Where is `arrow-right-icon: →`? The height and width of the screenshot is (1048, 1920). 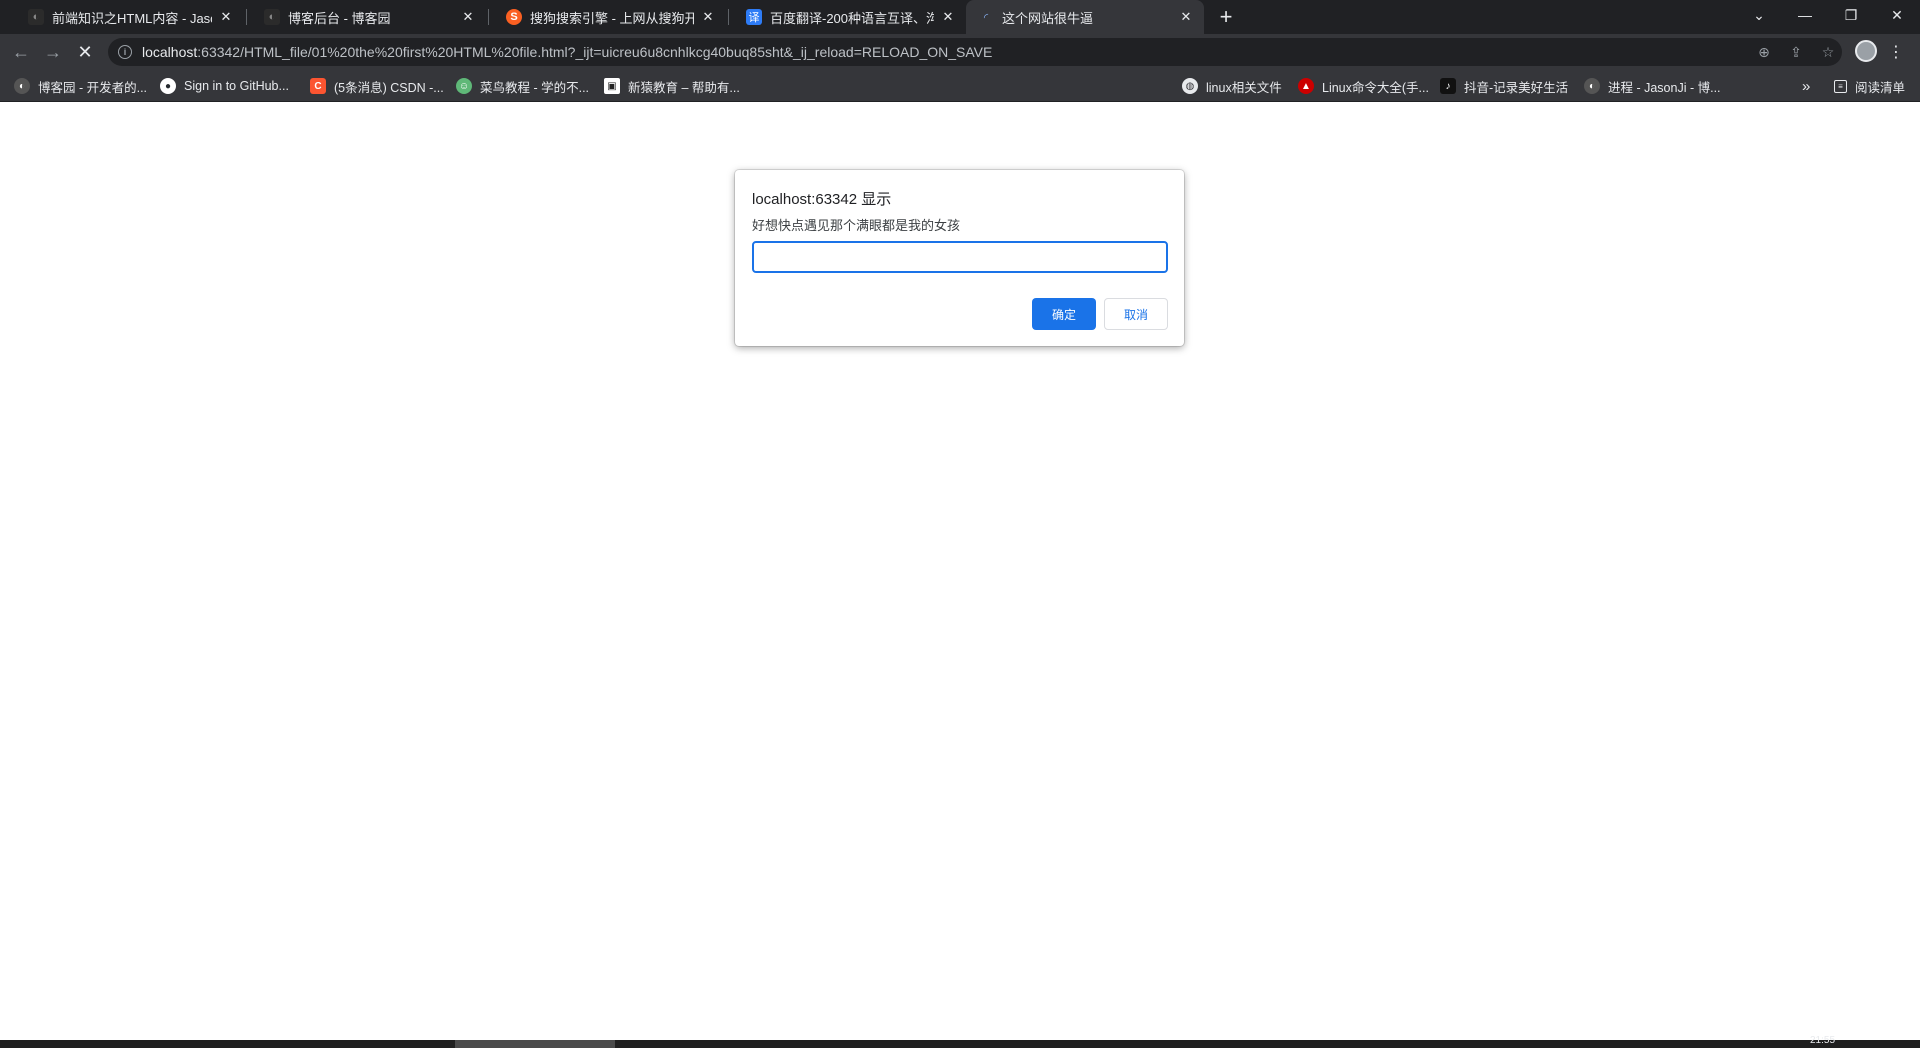
arrow-right-icon: → is located at coordinates (53, 51).